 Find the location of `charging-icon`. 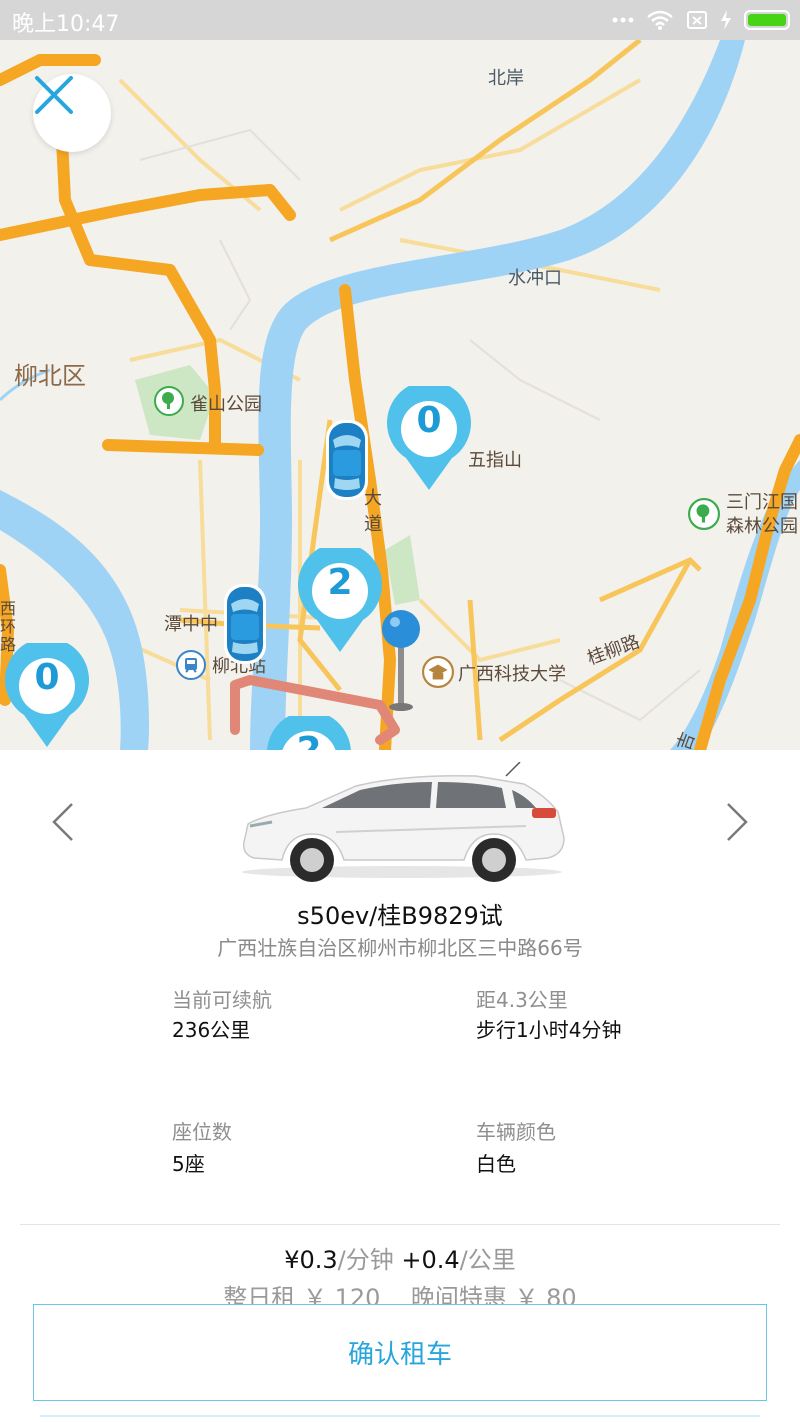

charging-icon is located at coordinates (726, 20).